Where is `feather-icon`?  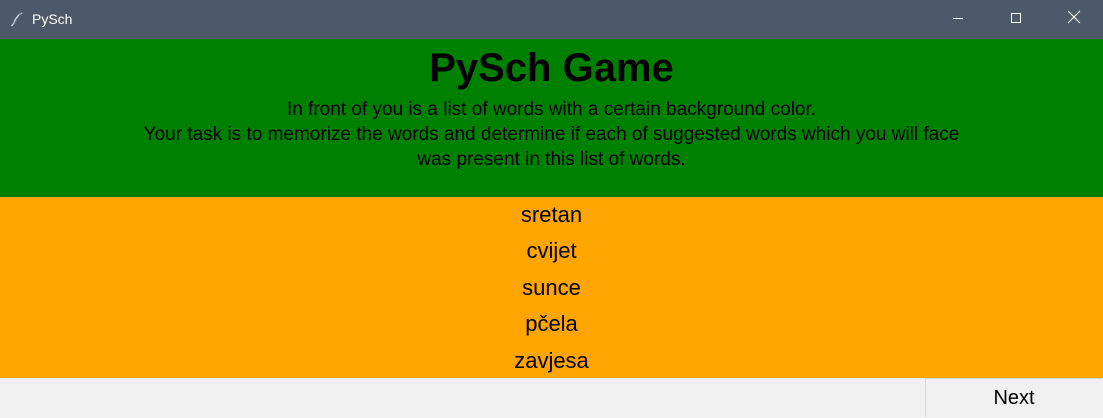
feather-icon is located at coordinates (17, 19).